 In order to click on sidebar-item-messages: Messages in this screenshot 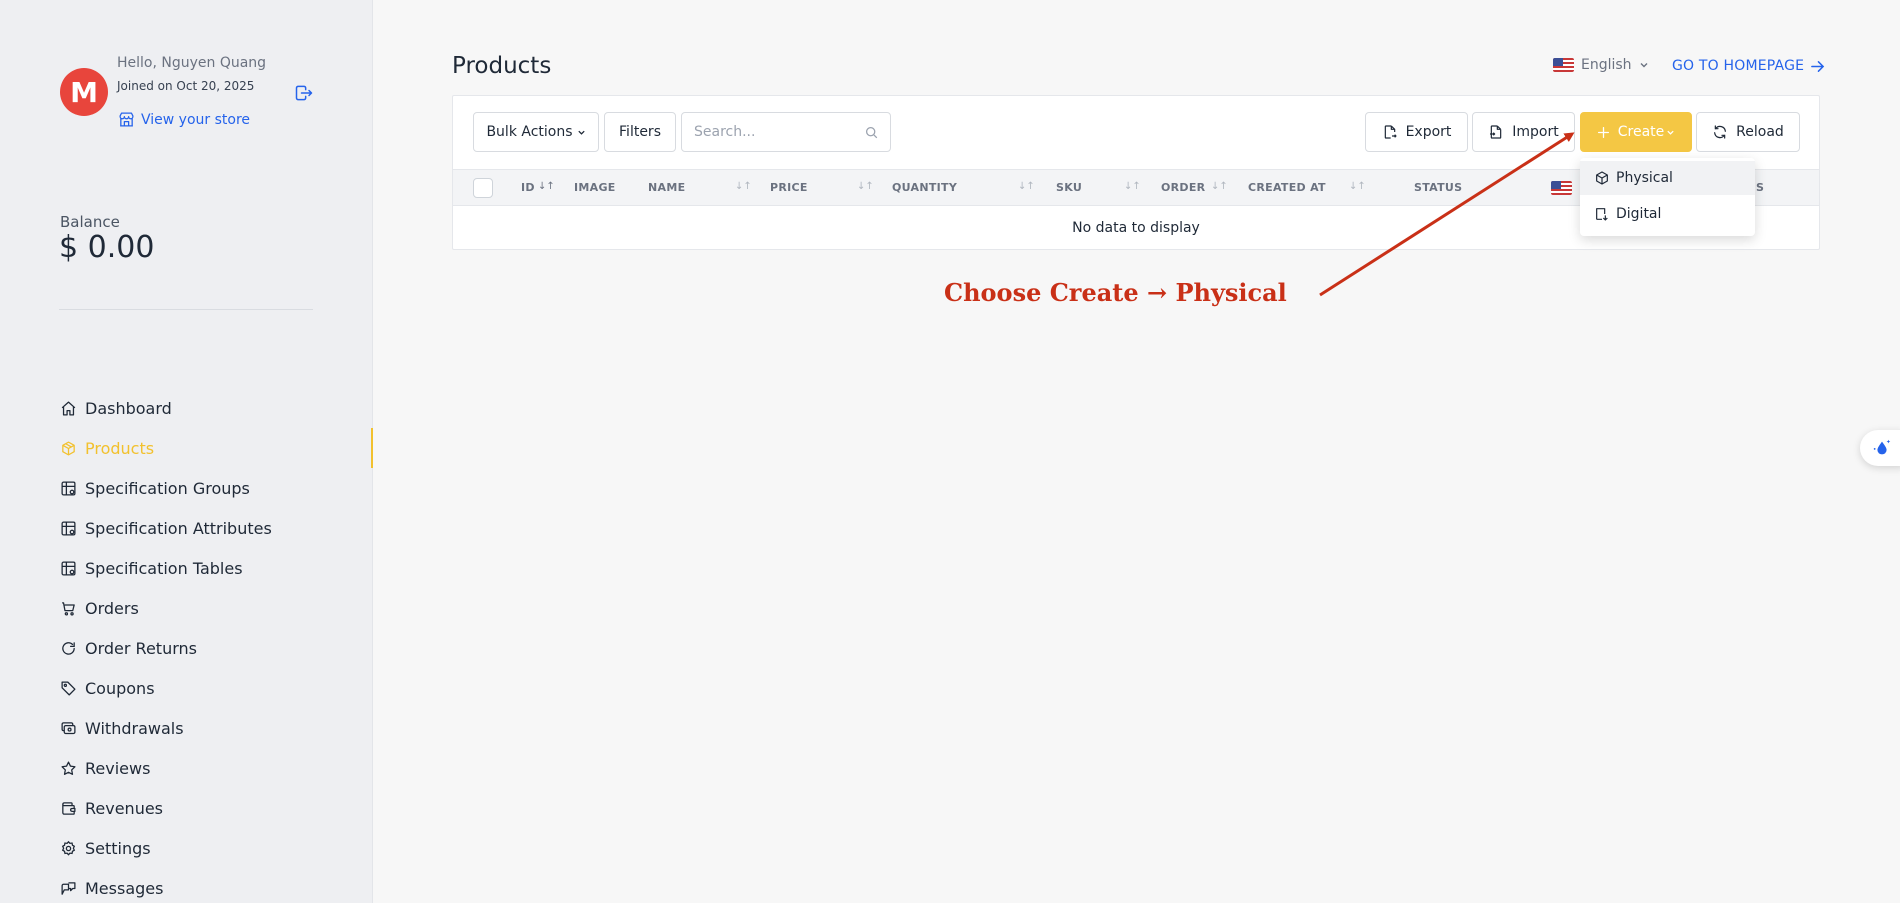, I will do `click(216, 885)`.